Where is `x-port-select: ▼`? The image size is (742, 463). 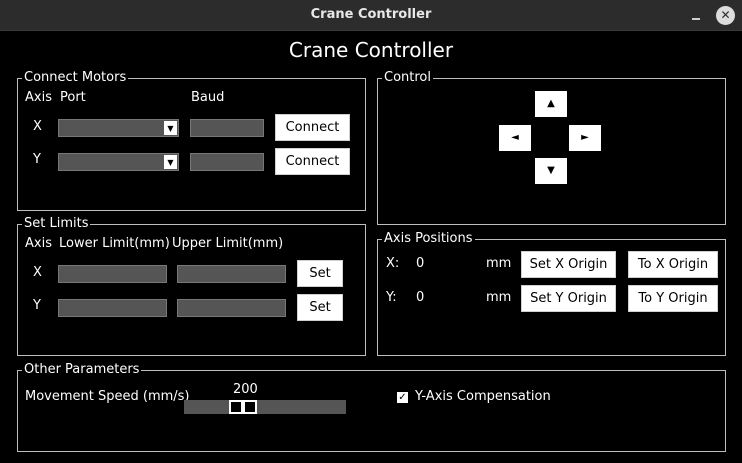 x-port-select: ▼ is located at coordinates (118, 128).